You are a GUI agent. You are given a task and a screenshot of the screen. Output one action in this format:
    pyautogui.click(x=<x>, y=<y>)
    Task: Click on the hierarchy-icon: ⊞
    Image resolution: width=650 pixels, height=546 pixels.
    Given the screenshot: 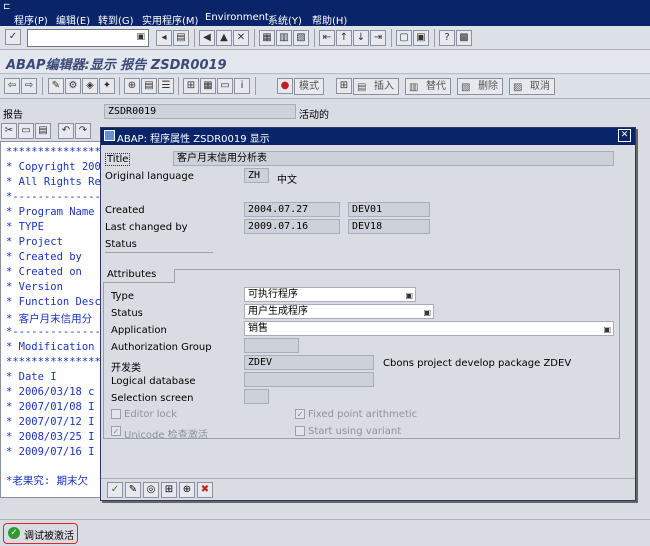 What is the action you would take?
    pyautogui.click(x=191, y=86)
    